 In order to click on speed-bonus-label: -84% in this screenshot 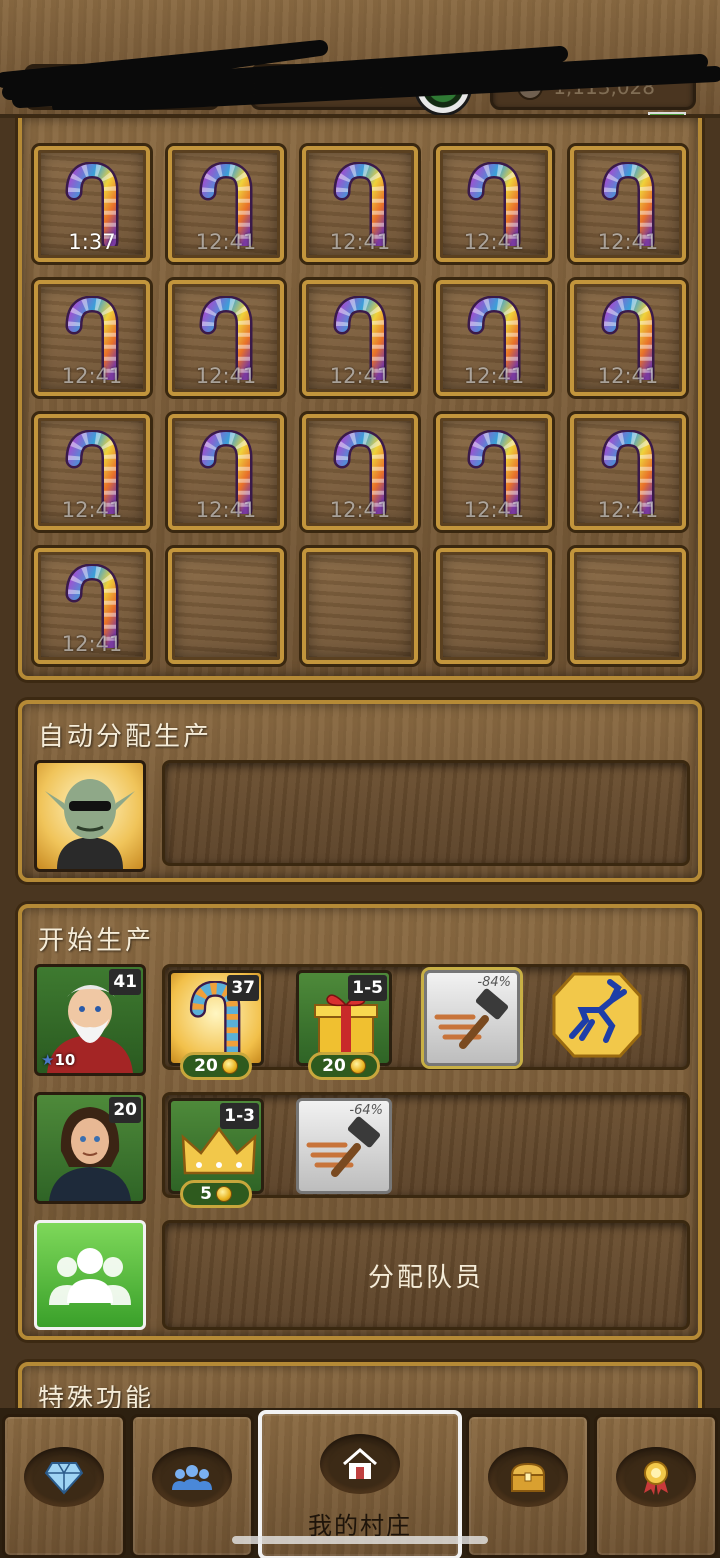, I will do `click(494, 982)`.